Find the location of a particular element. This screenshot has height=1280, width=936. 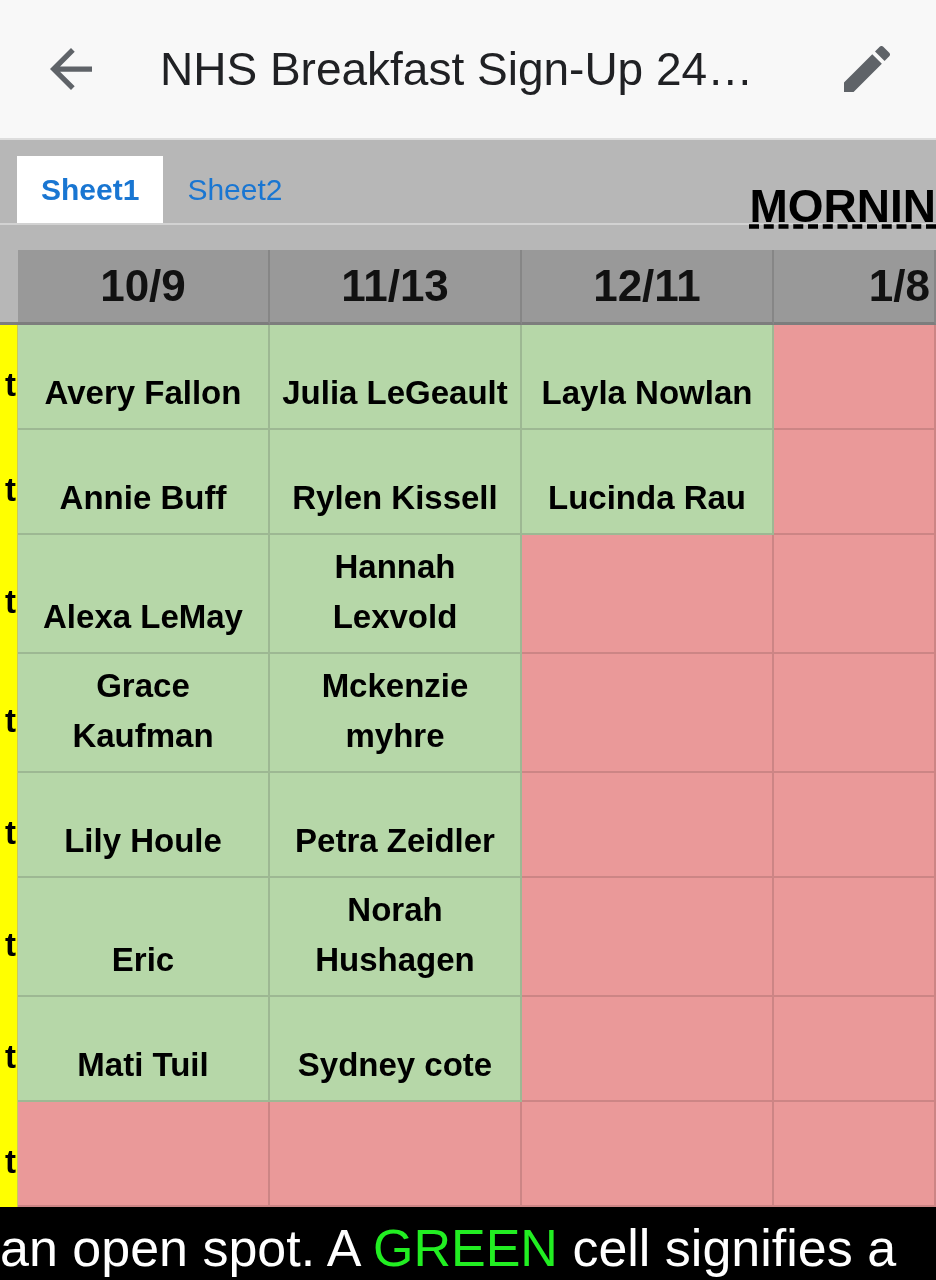

back-arrow-icon is located at coordinates (71, 69).